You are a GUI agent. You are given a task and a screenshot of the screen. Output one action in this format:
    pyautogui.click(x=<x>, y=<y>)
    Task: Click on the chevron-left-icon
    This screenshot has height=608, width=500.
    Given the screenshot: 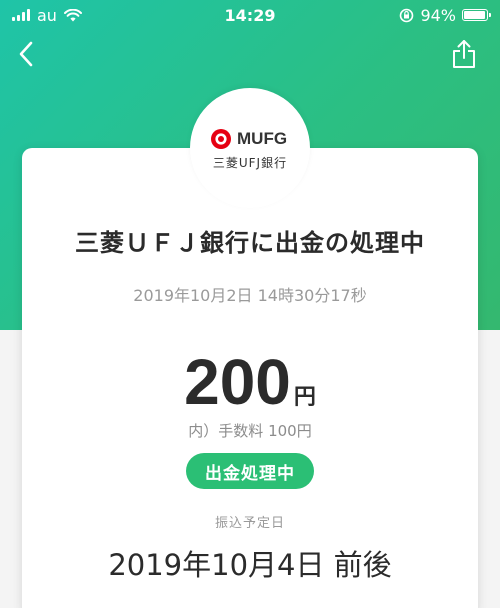 What is the action you would take?
    pyautogui.click(x=26, y=54)
    